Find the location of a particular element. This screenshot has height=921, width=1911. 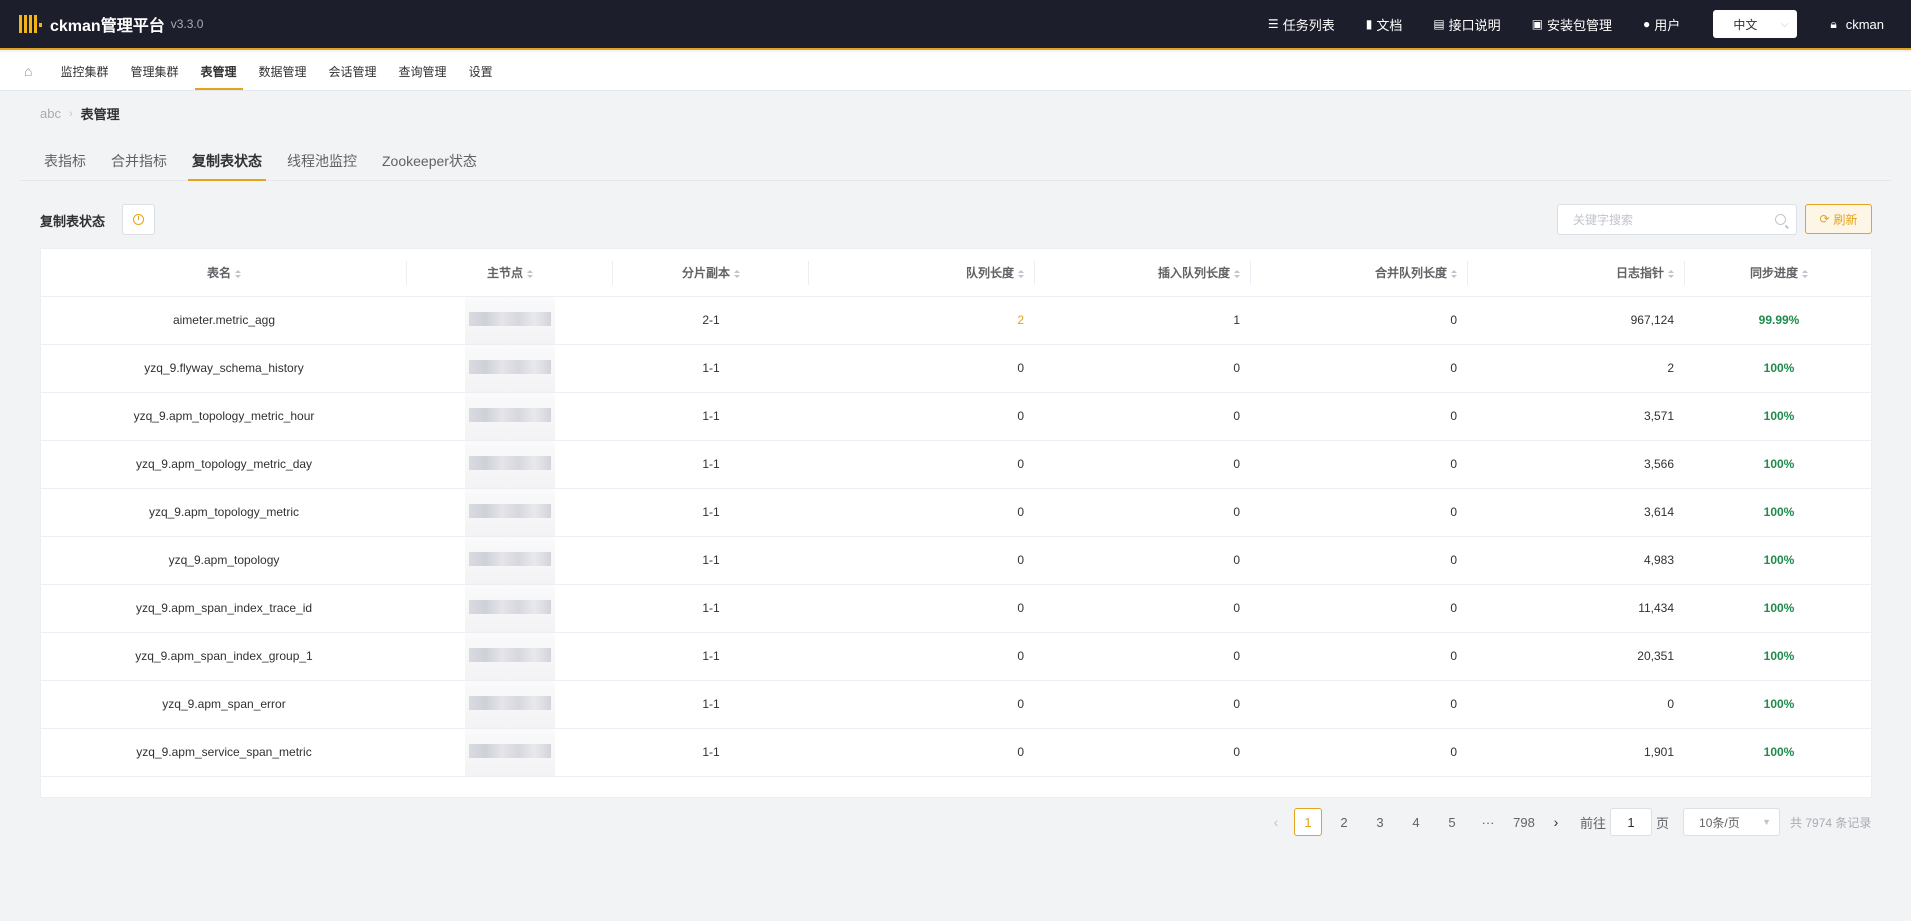

next-page-icon: › is located at coordinates (1556, 822).